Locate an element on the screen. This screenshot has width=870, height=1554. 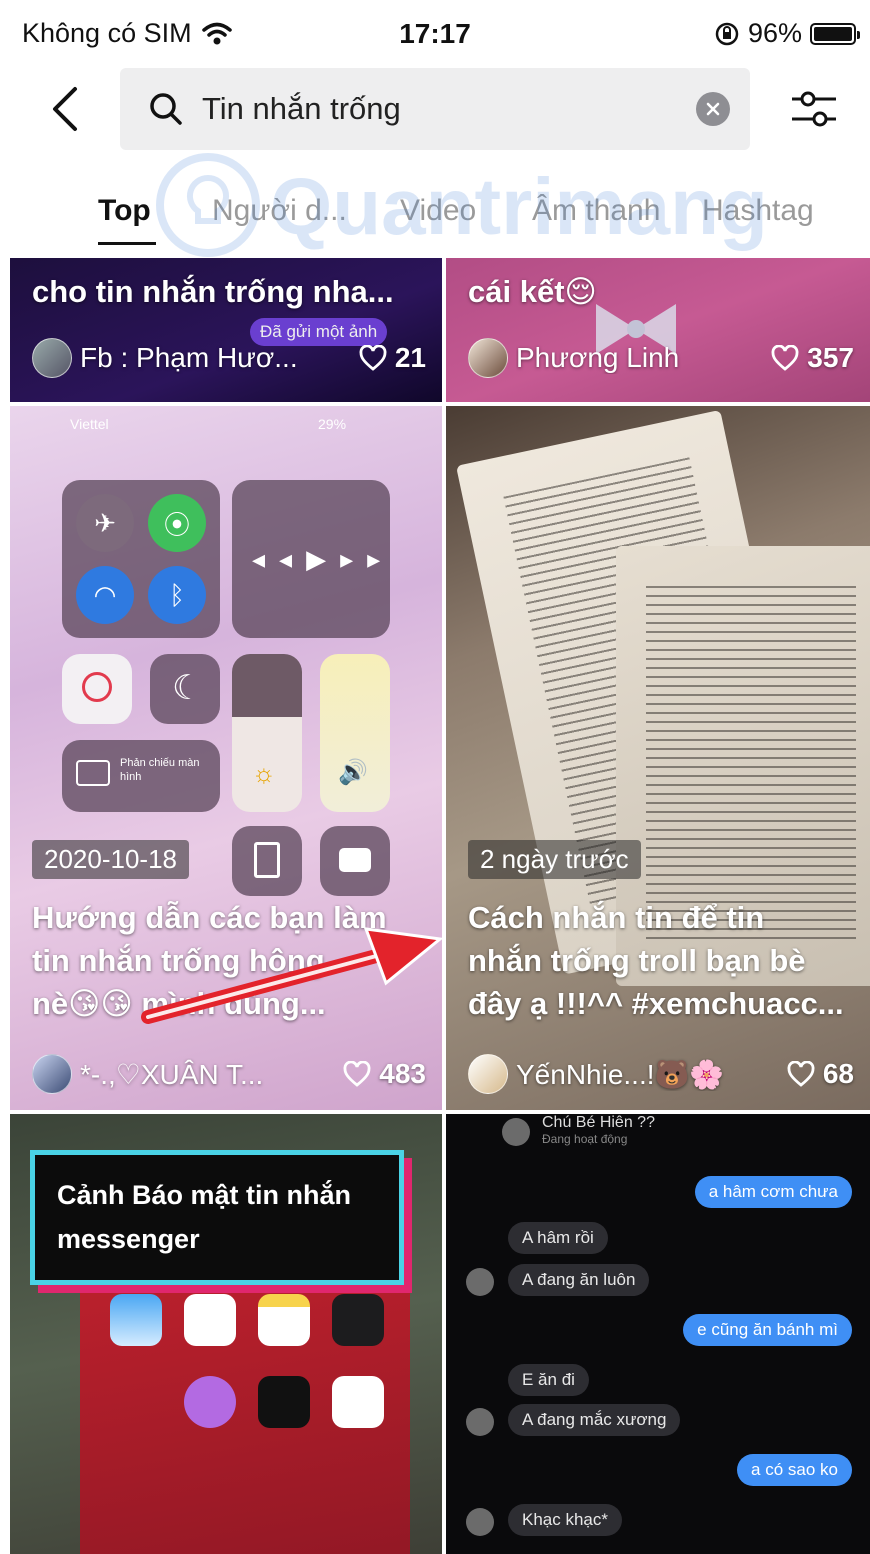
video-date: 2020-10-18 is located at coordinates (110, 859).